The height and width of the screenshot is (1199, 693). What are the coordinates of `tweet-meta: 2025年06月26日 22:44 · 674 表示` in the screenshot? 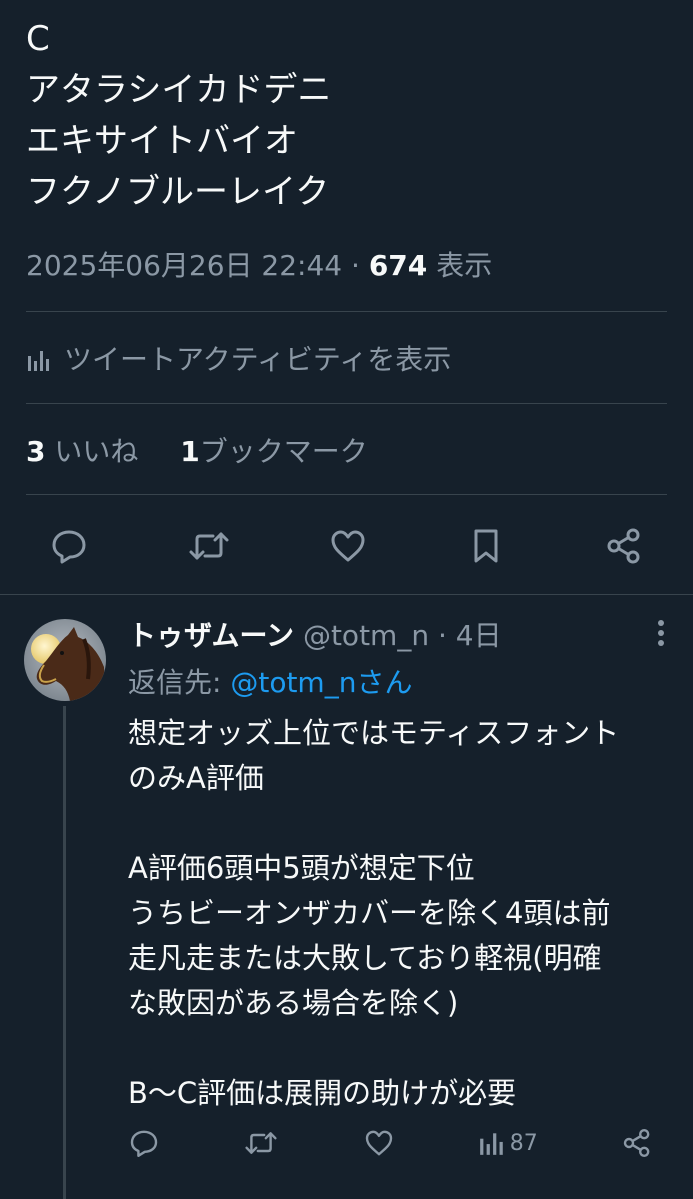 It's located at (259, 266).